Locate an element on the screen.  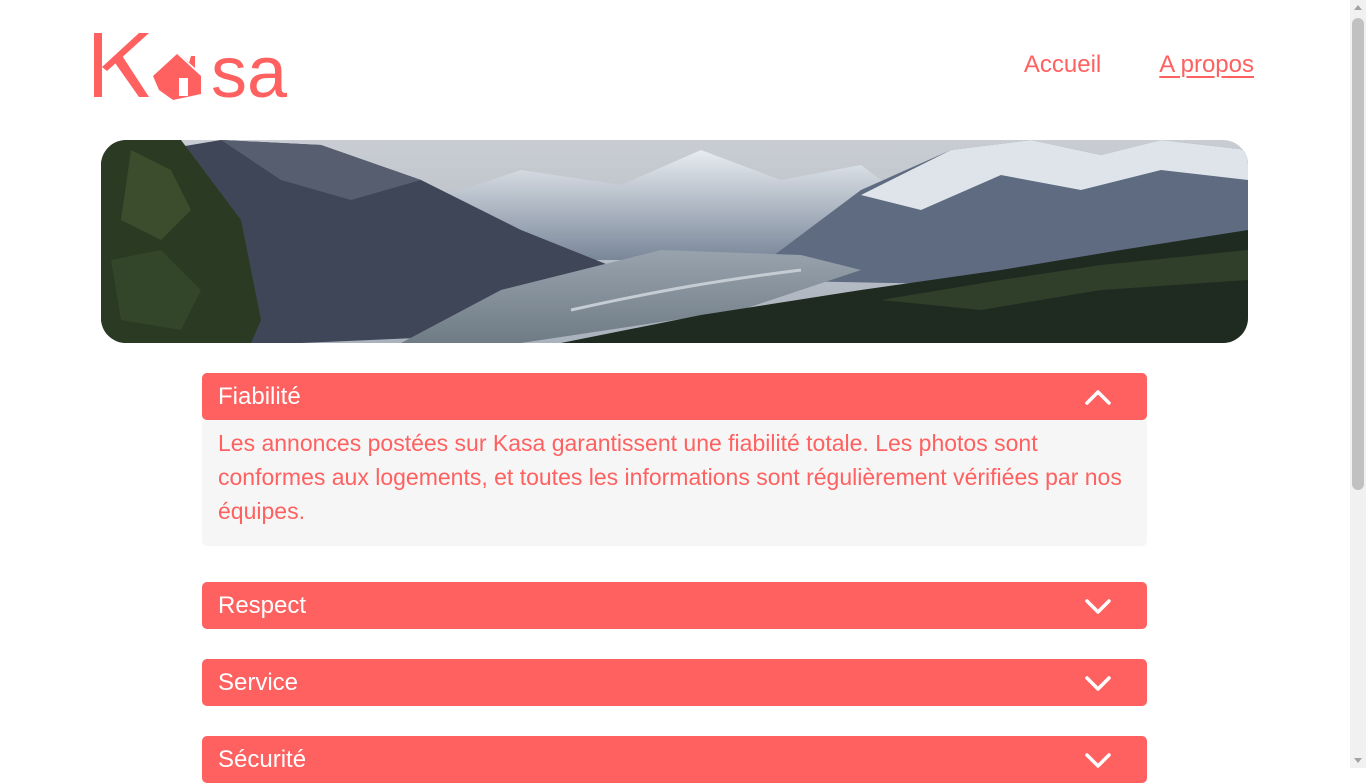
collapse-service-header: Service is located at coordinates (674, 682).